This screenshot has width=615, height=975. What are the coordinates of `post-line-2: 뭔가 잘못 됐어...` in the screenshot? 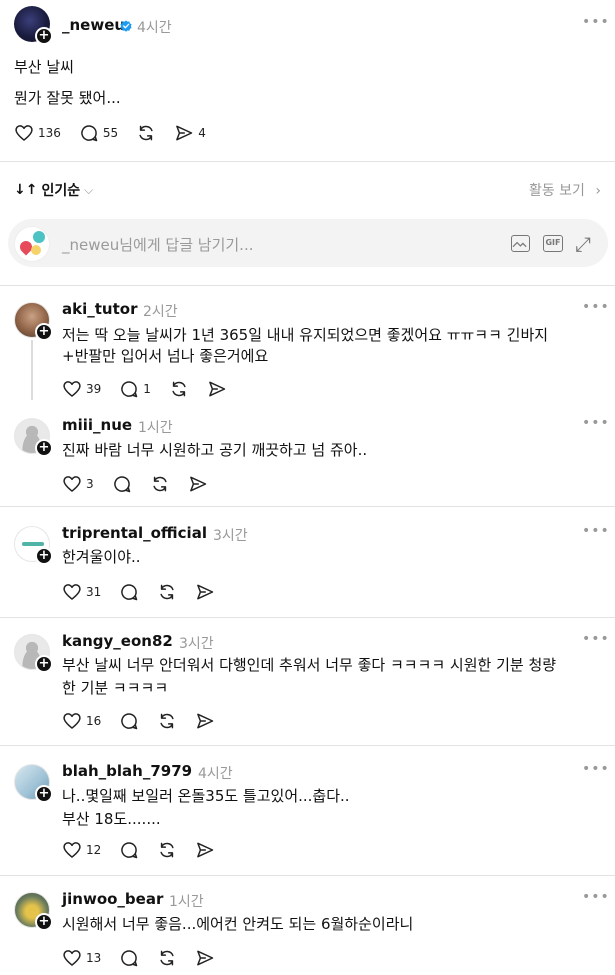 It's located at (67, 98).